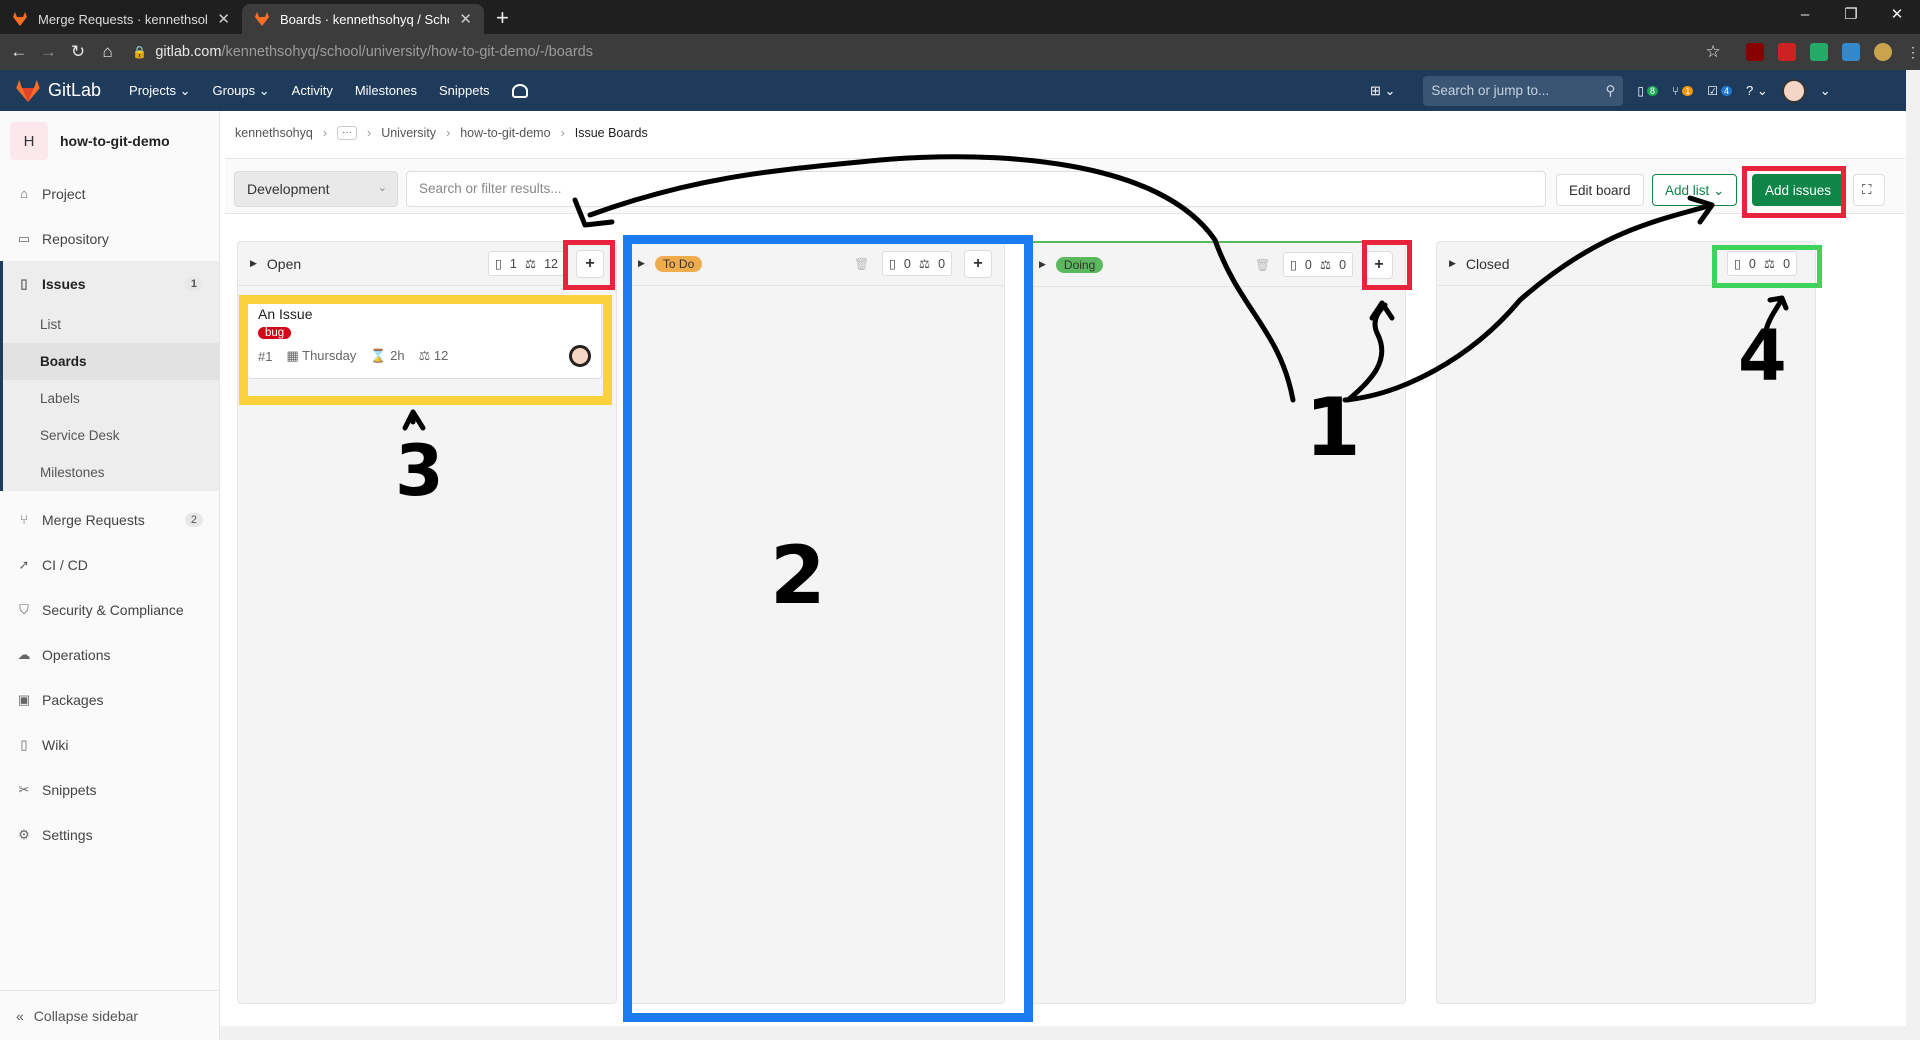  What do you see at coordinates (798, 575) in the screenshot?
I see `annotation-number-2: 2` at bounding box center [798, 575].